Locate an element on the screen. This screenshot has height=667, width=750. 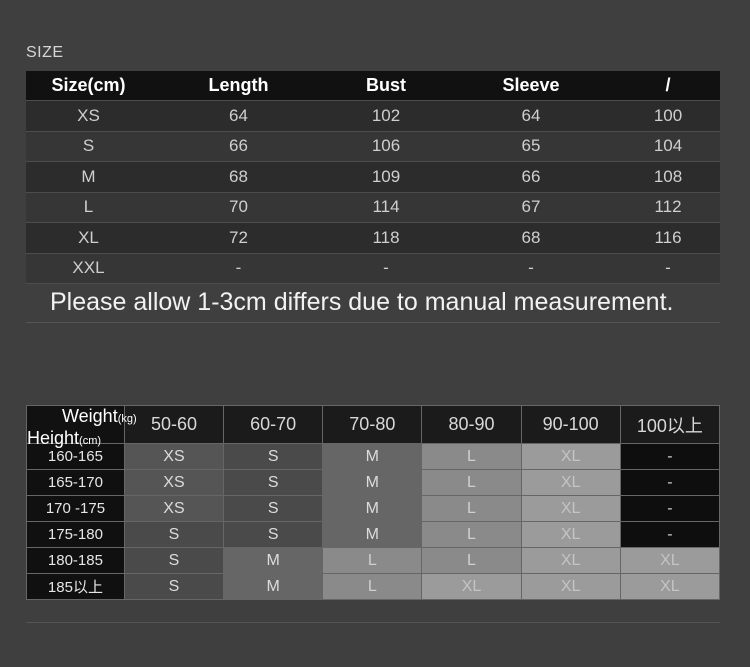
cell-size: XS is located at coordinates (88, 116).